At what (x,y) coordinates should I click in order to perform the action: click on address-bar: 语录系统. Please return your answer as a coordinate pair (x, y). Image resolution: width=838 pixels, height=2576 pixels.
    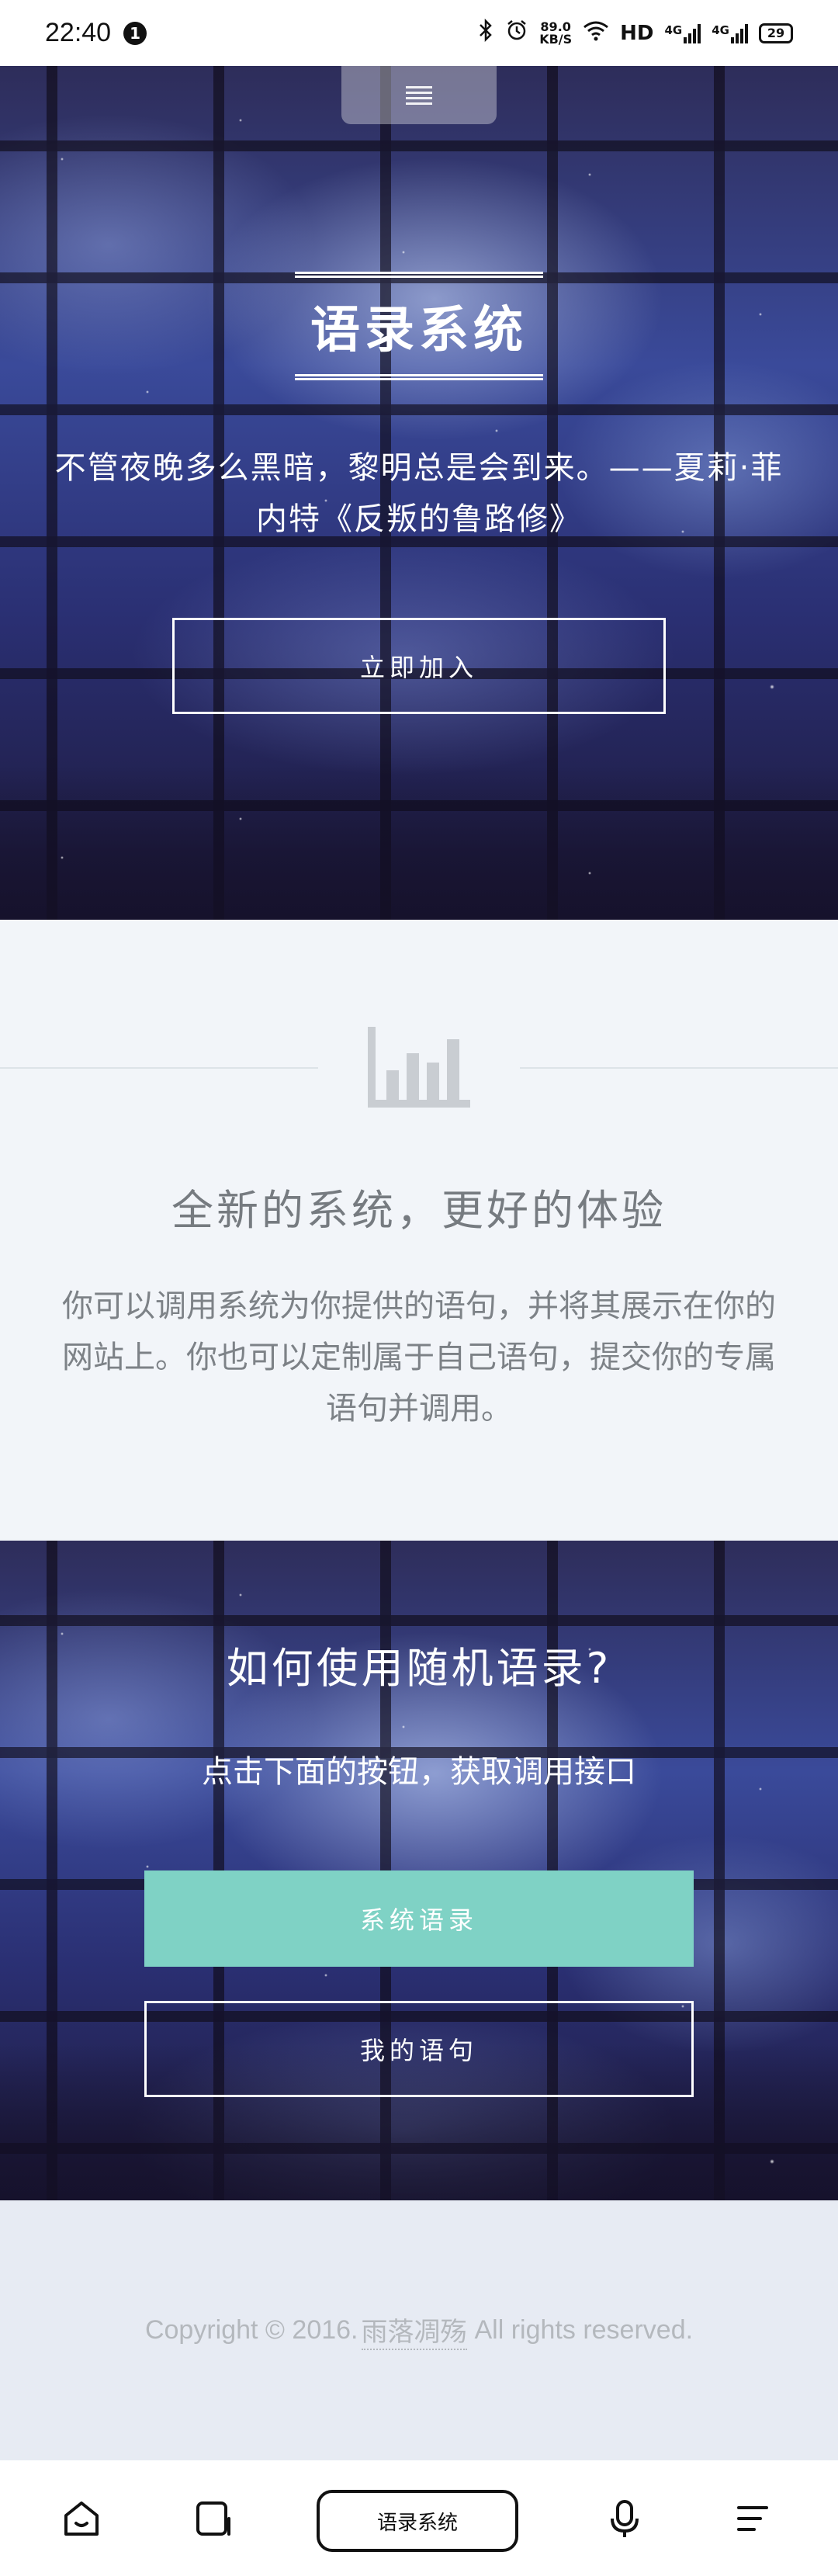
    Looking at the image, I should click on (417, 2521).